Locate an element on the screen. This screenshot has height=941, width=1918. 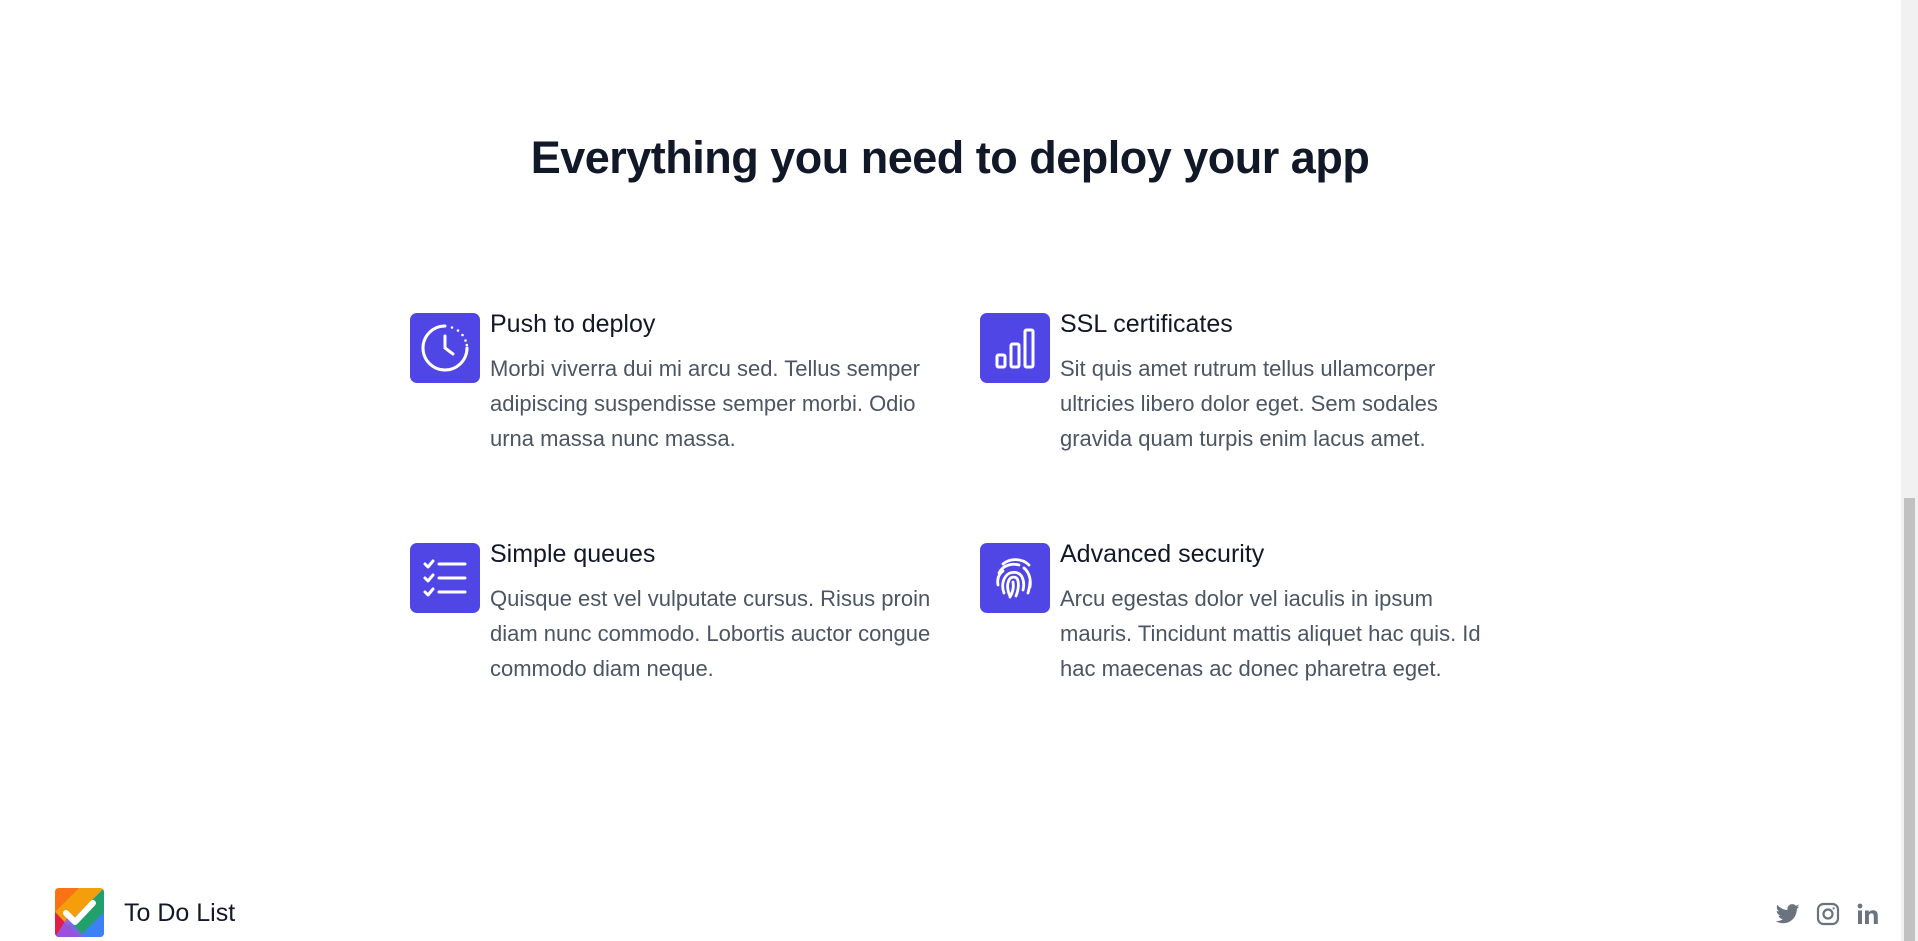
social-links is located at coordinates (1828, 914).